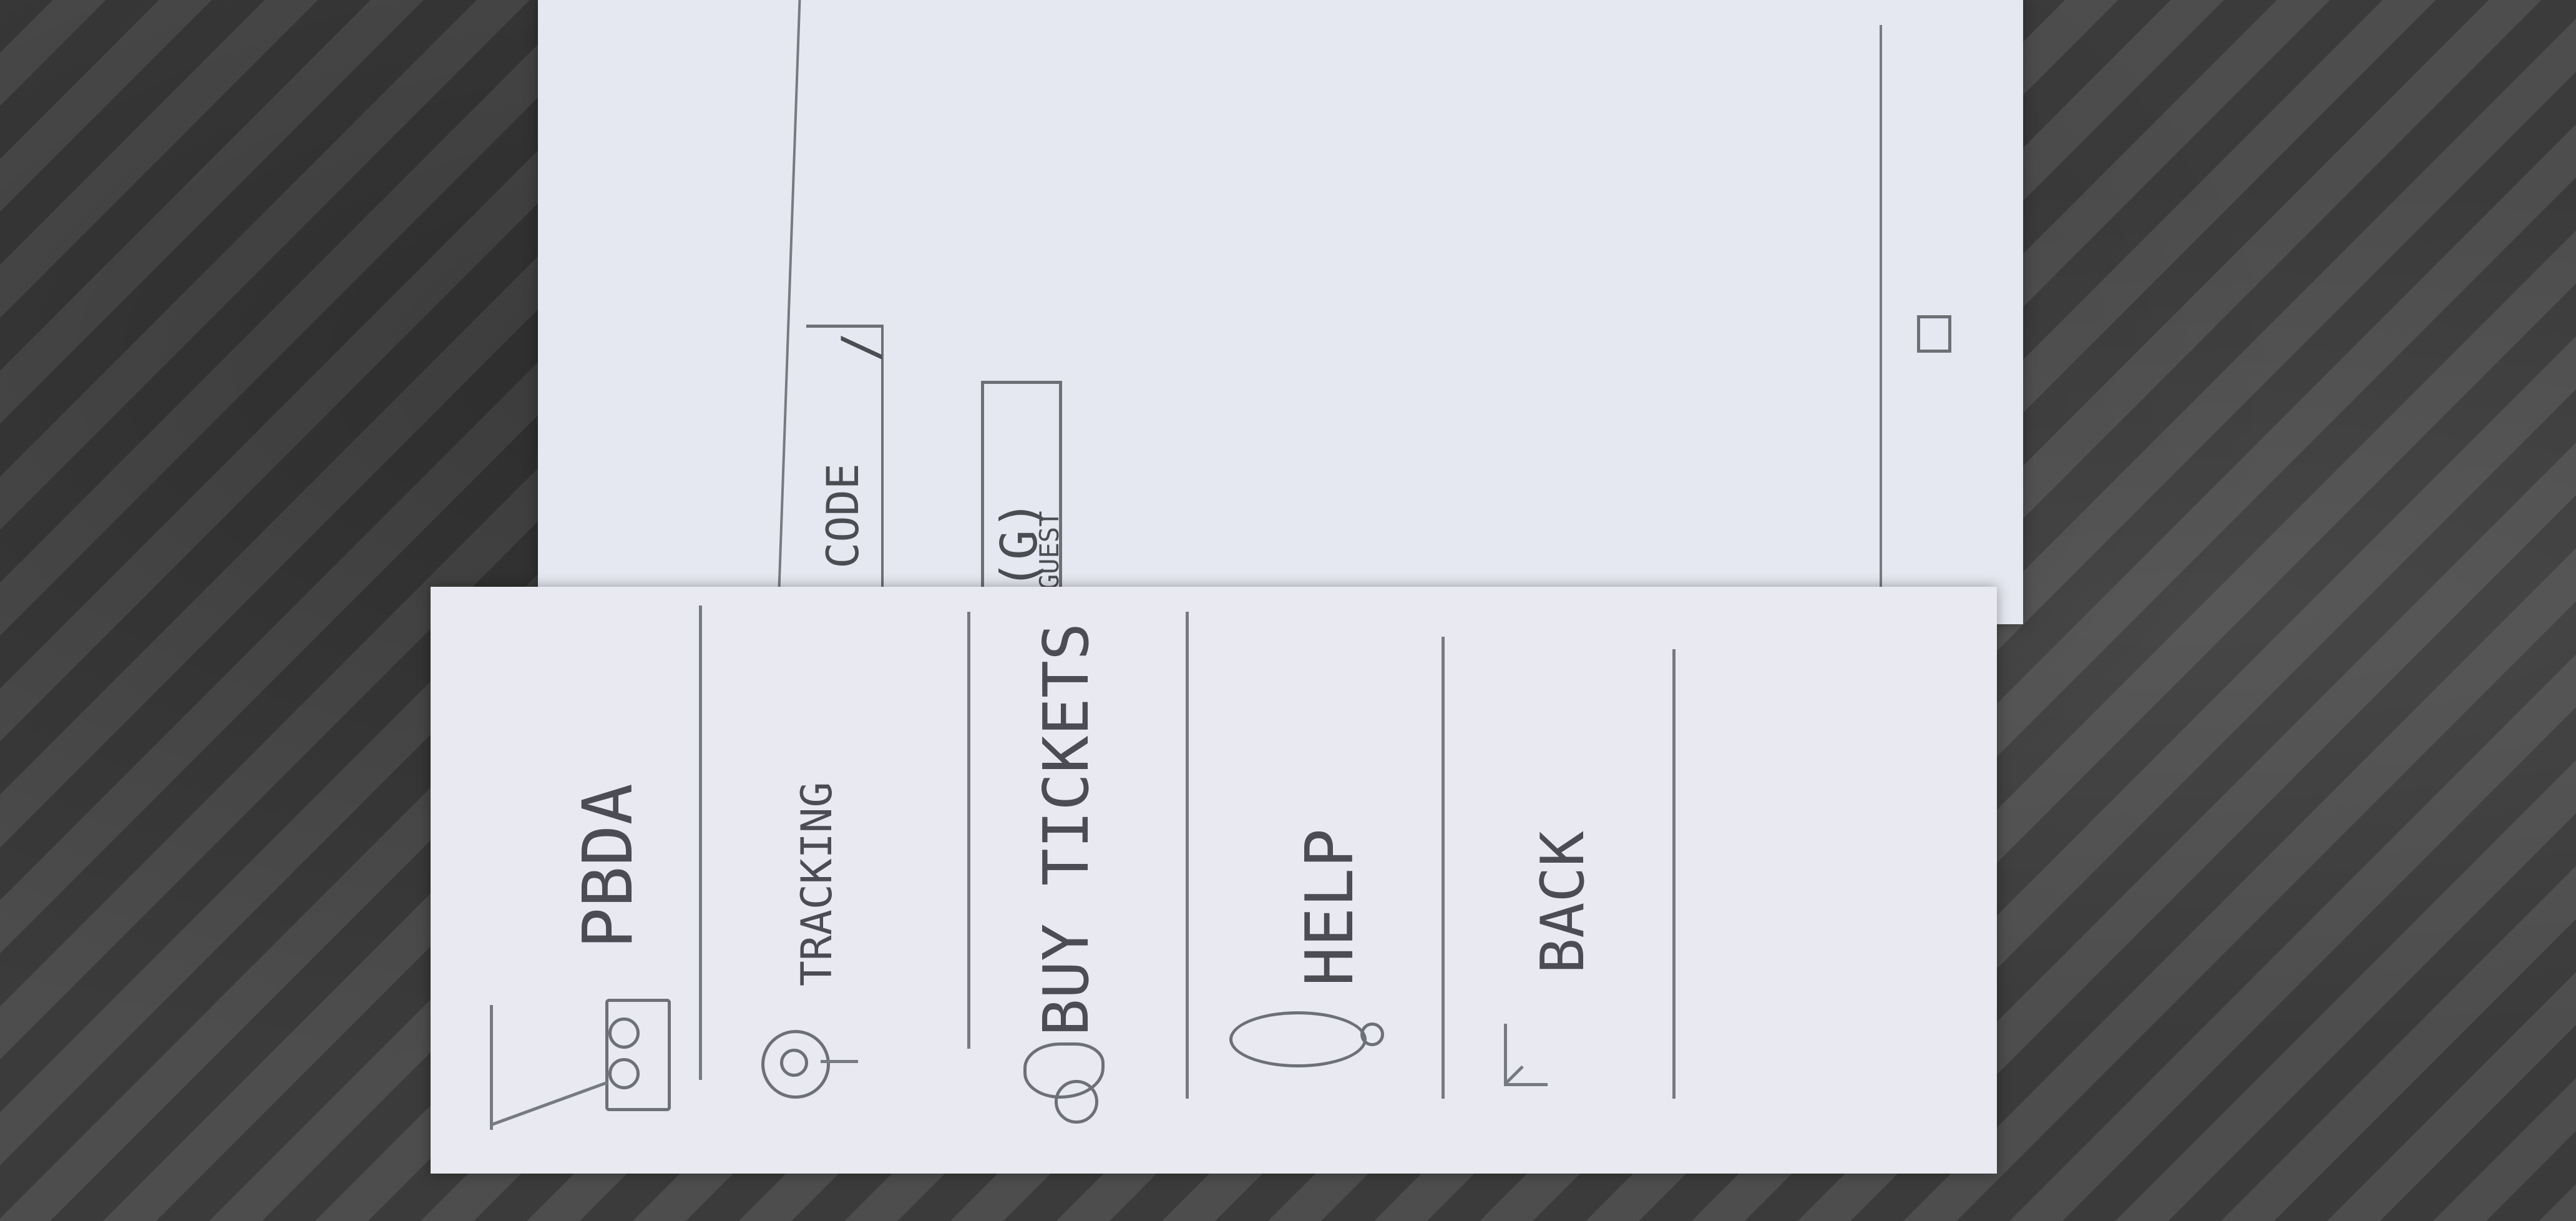 The width and height of the screenshot is (2576, 1221). I want to click on guest-label: GUEST, so click(1049, 550).